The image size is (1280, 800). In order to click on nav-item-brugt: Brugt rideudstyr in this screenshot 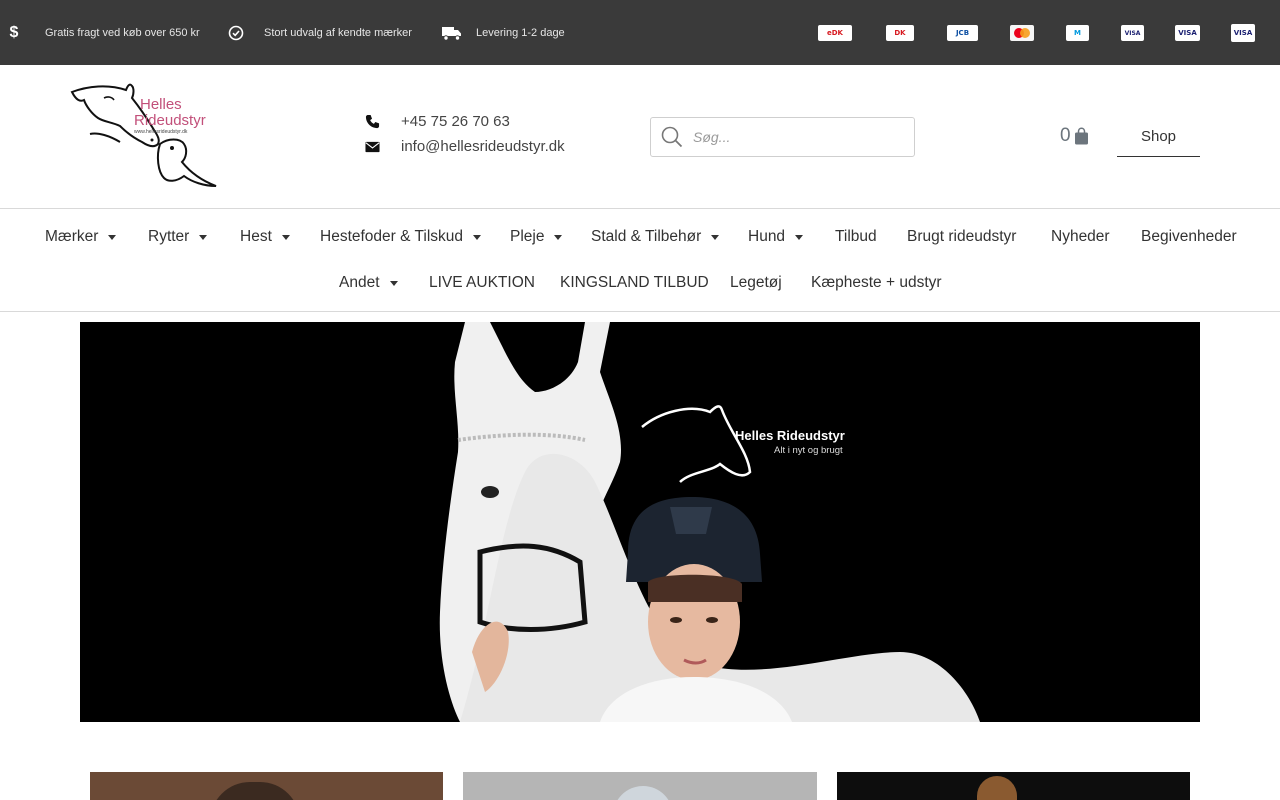, I will do `click(961, 237)`.